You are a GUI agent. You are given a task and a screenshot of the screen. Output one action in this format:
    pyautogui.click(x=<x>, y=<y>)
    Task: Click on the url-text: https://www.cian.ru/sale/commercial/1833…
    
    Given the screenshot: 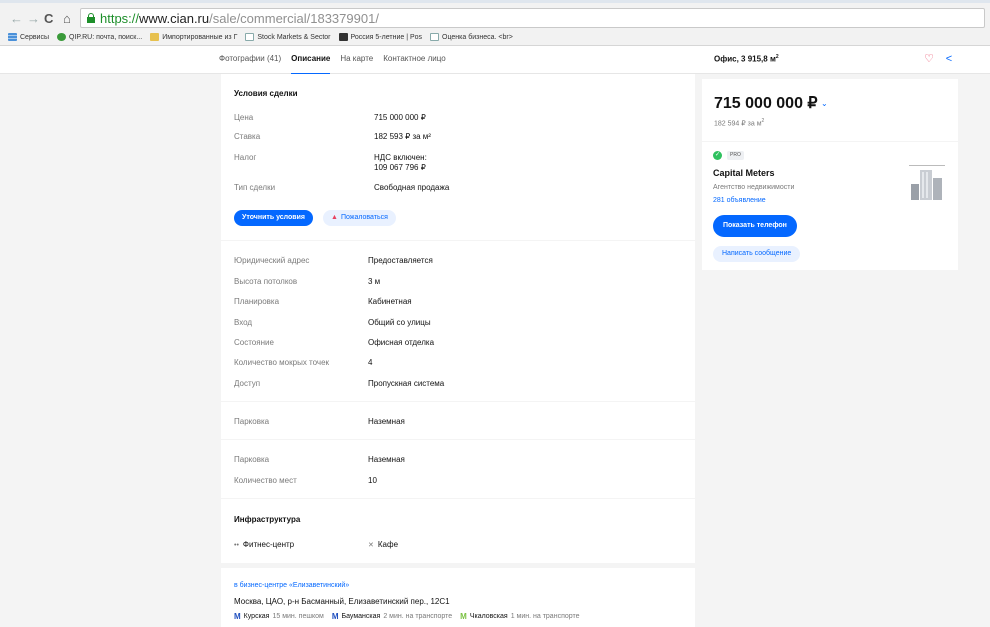 What is the action you would take?
    pyautogui.click(x=239, y=18)
    